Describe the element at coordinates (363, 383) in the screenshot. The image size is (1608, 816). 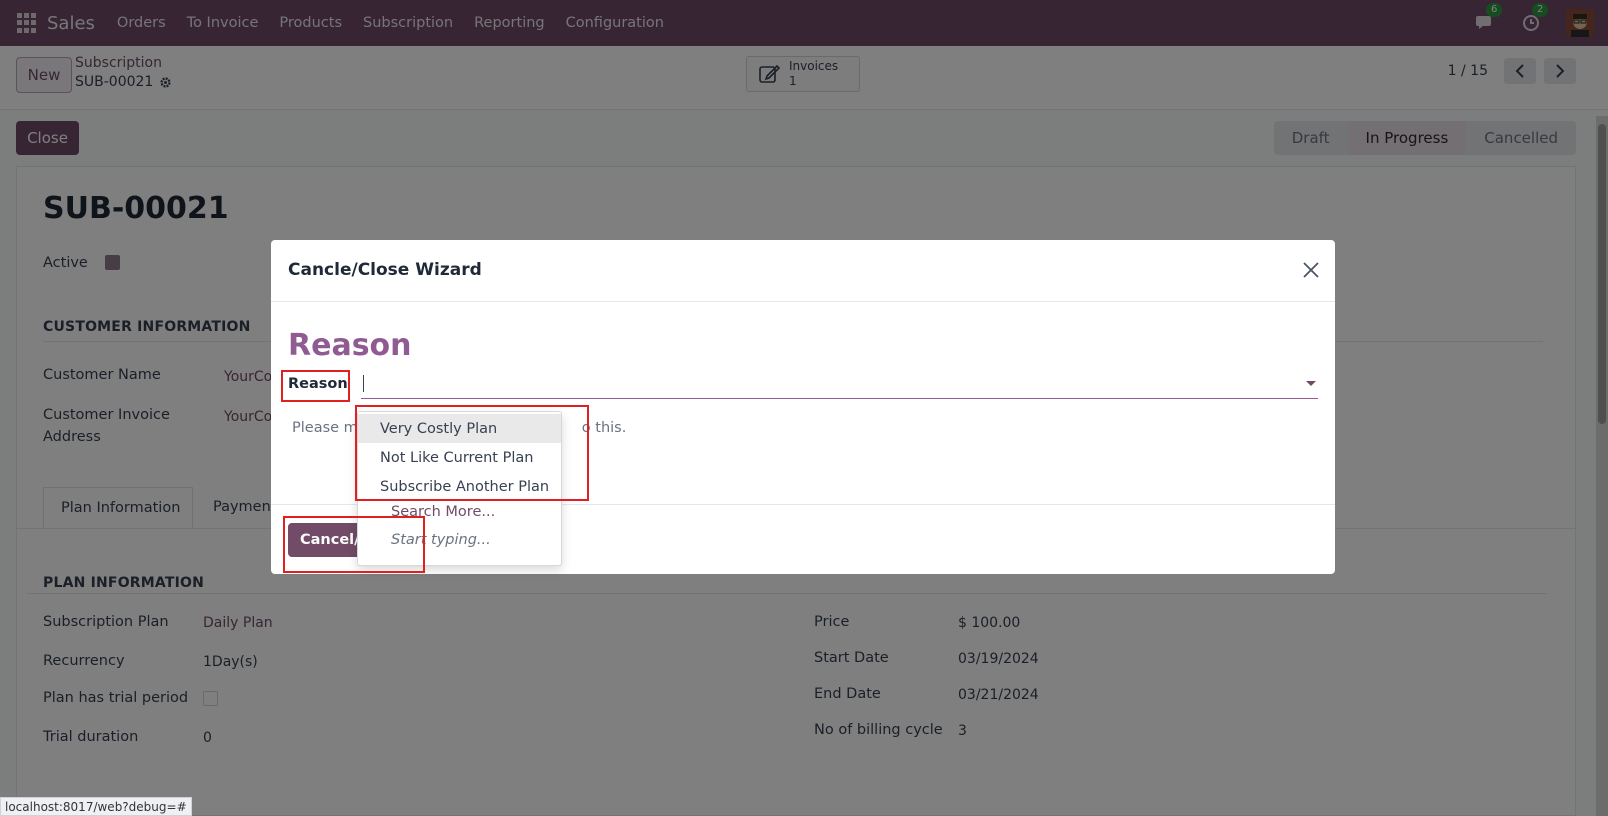
I see `text-cursor` at that location.